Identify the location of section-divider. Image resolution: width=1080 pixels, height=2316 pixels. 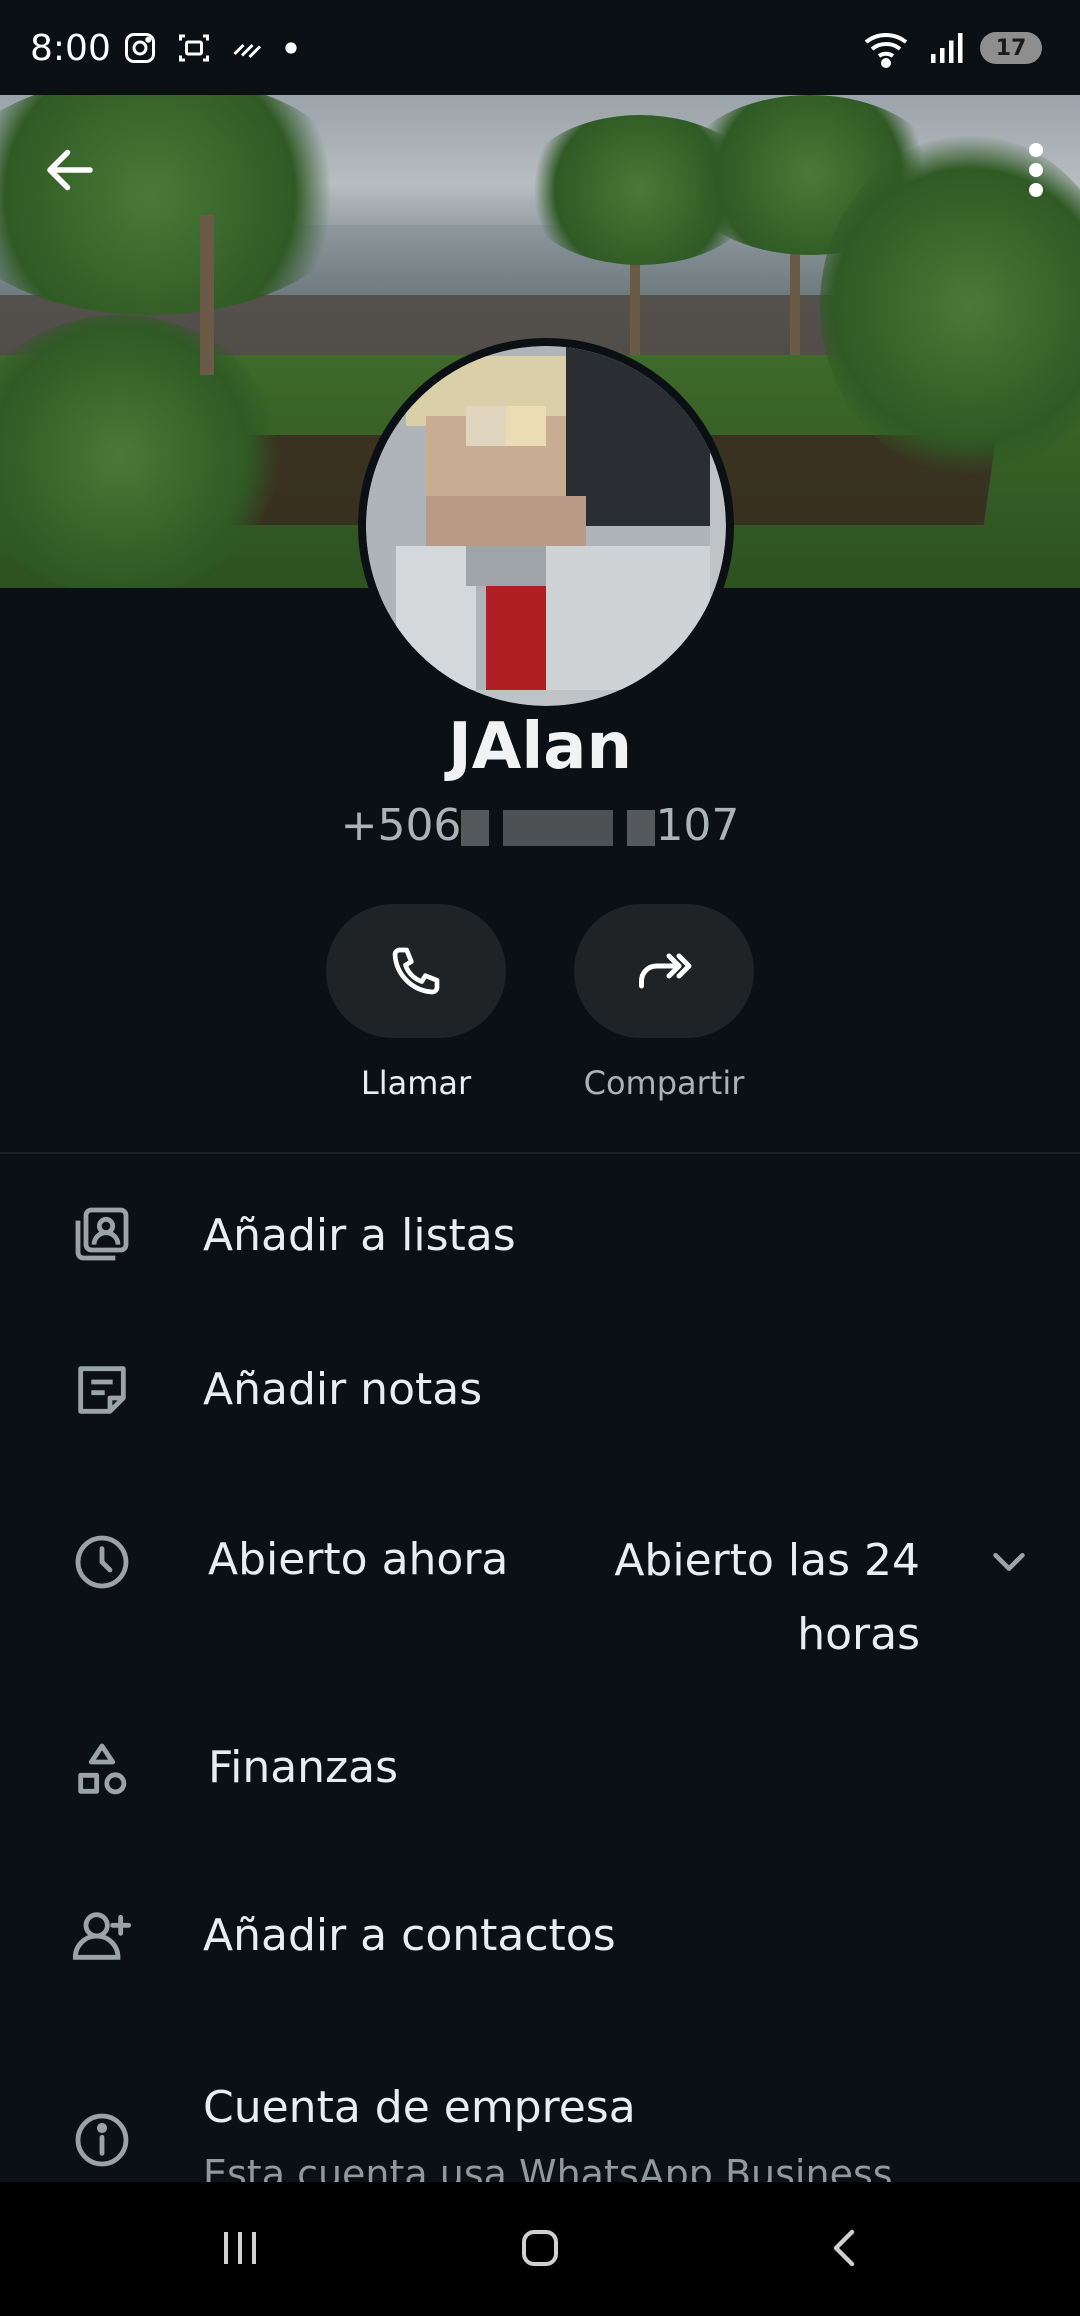
(540, 1153).